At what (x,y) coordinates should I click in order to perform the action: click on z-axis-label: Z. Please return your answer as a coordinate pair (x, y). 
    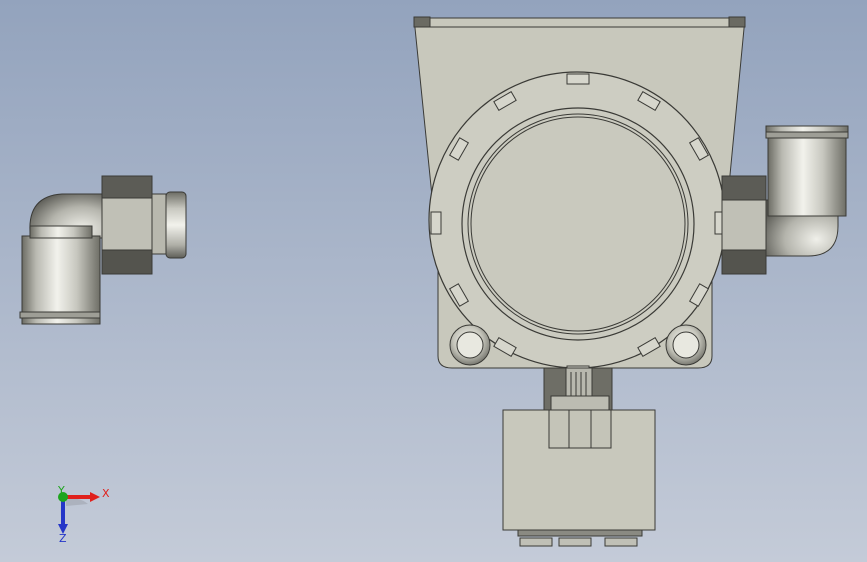
    Looking at the image, I should click on (63, 538).